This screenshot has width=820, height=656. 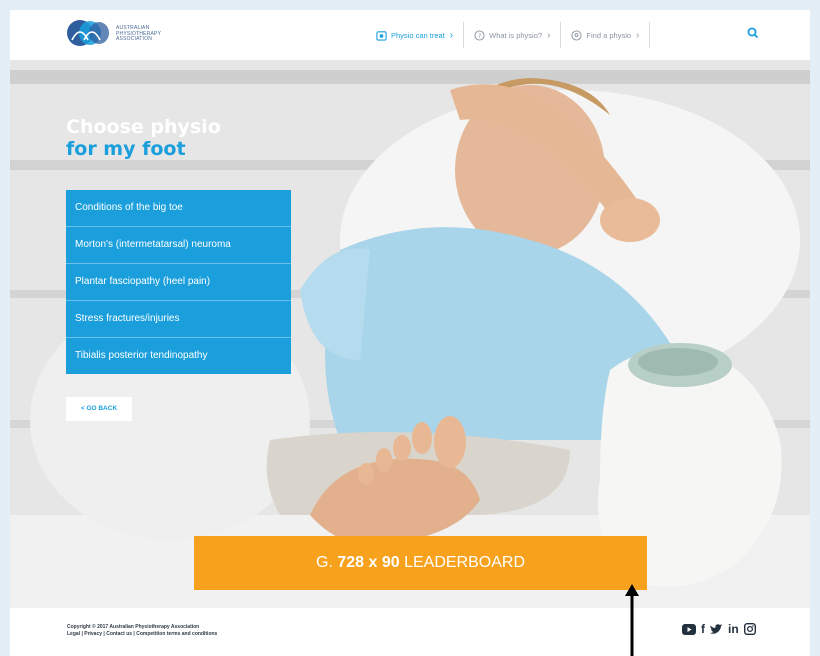 What do you see at coordinates (632, 620) in the screenshot?
I see `pointer-arrow-icon` at bounding box center [632, 620].